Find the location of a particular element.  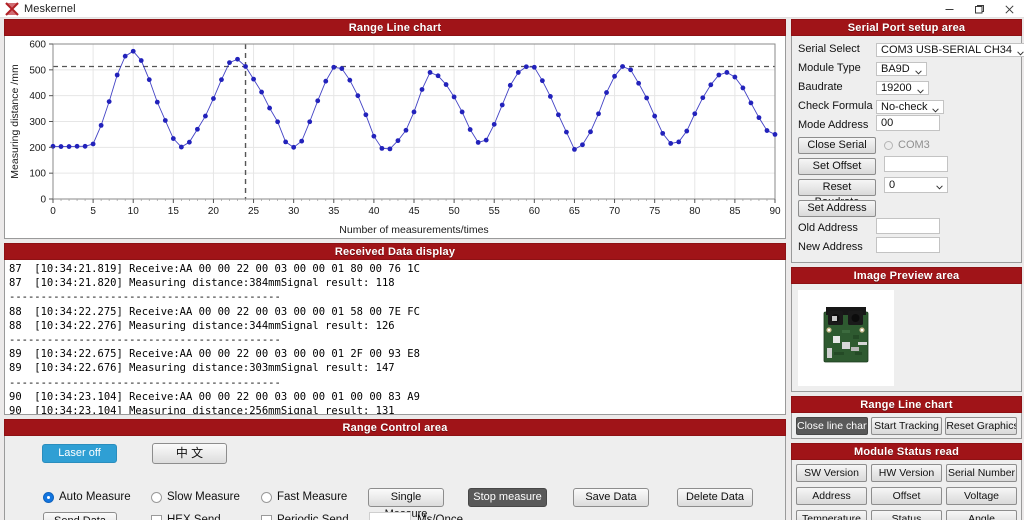

radio-dot-slow-measure is located at coordinates (156, 497).